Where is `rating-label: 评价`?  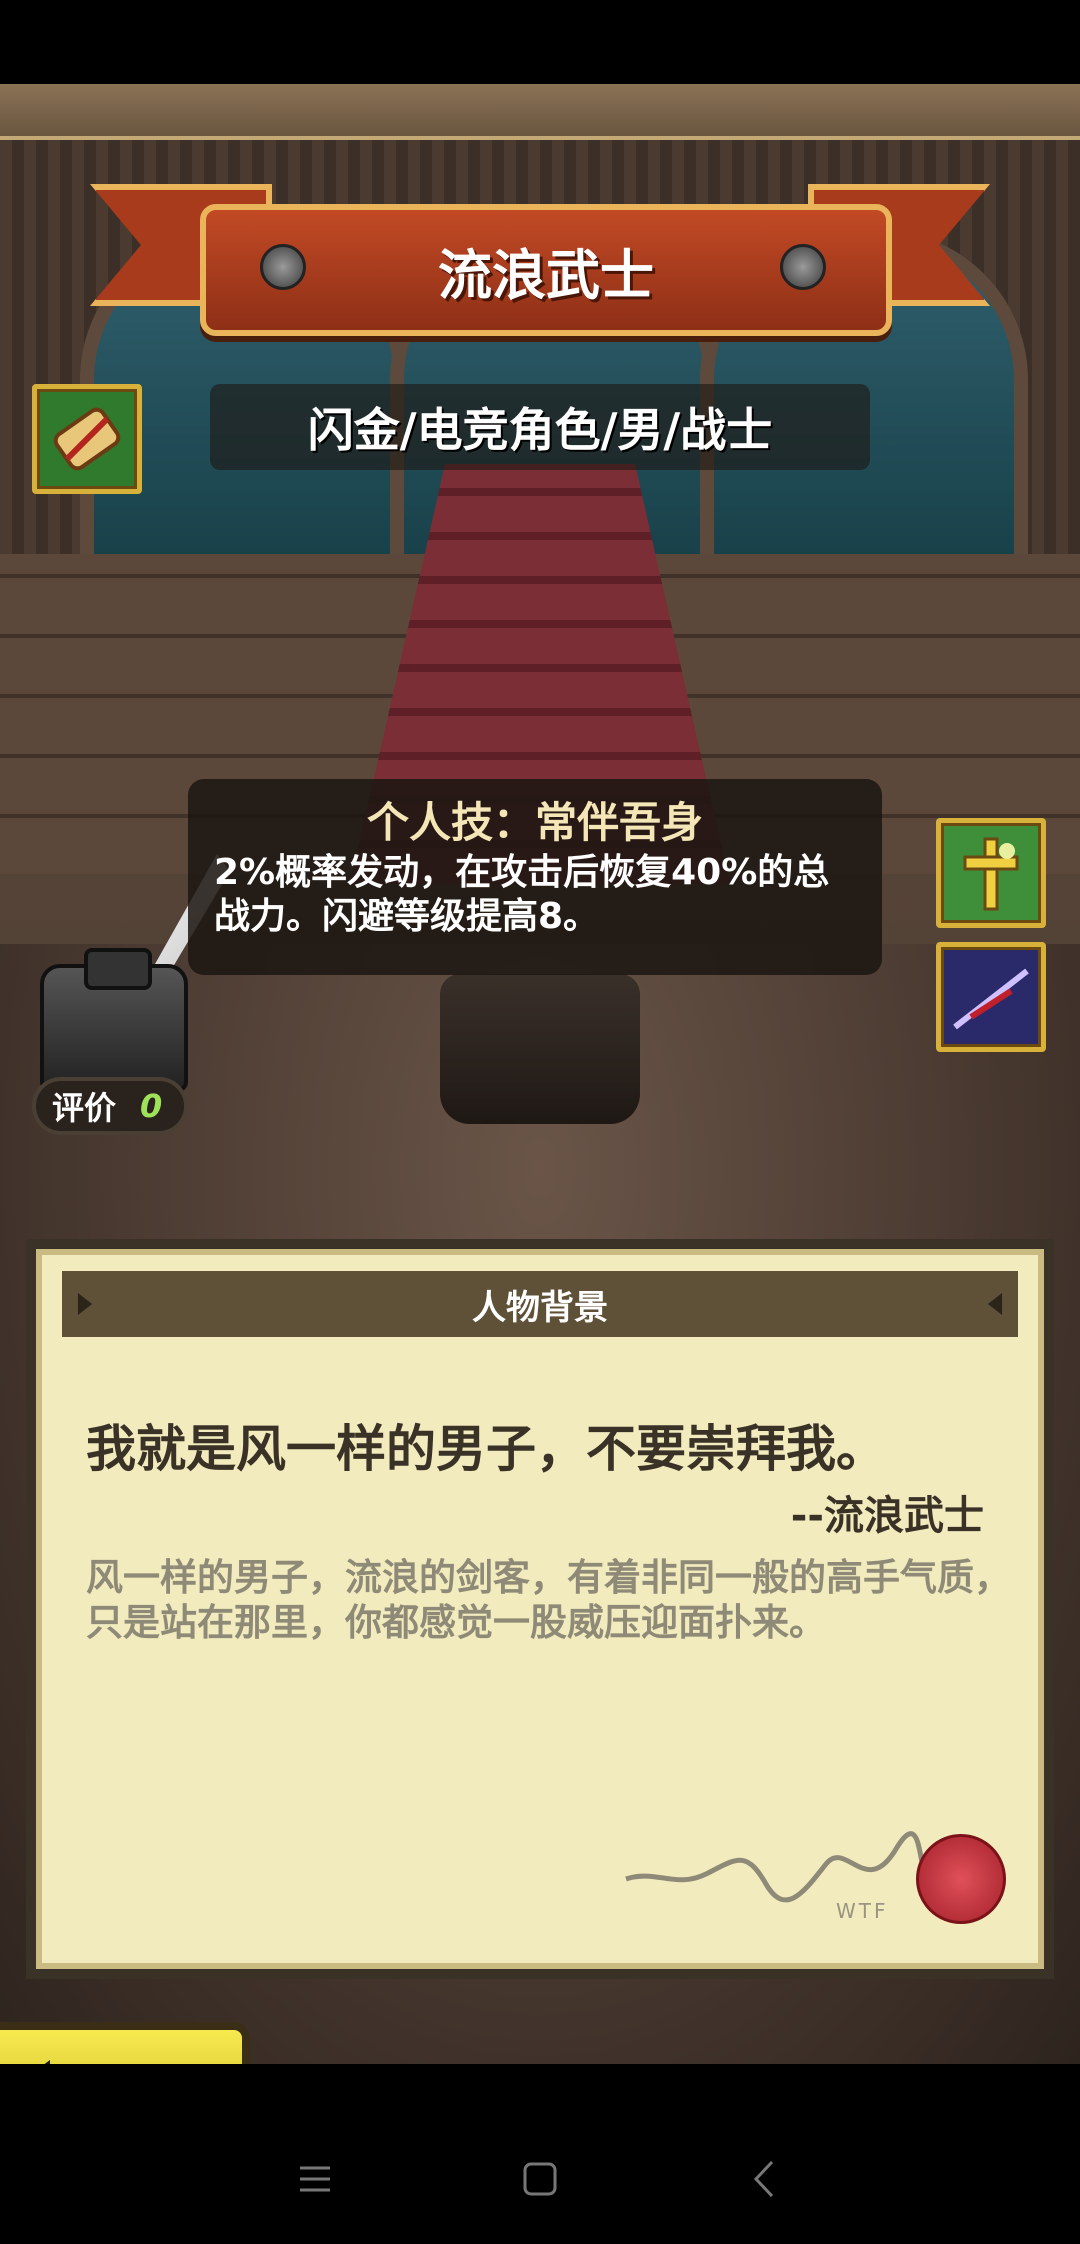 rating-label: 评价 is located at coordinates (84, 1108).